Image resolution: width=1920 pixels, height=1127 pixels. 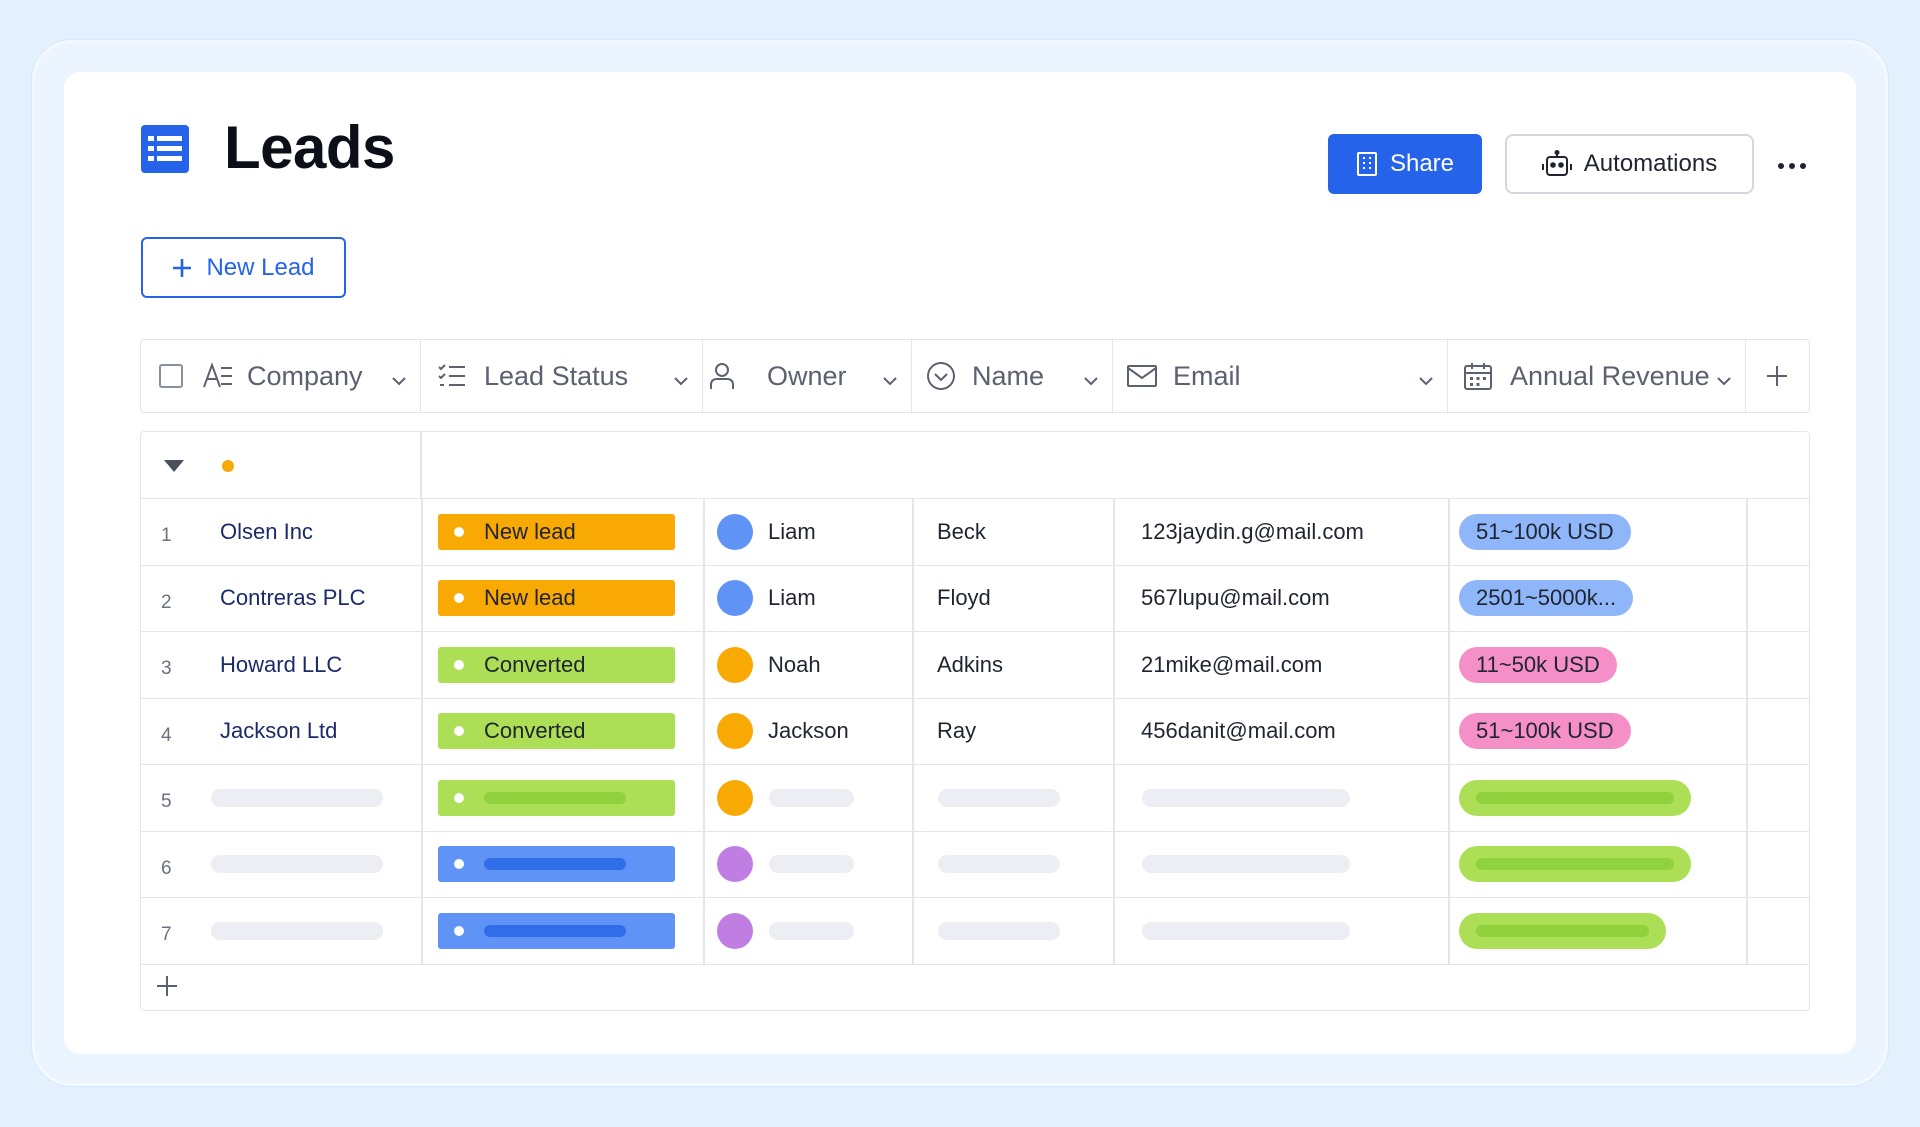 I want to click on column-header-company: Company, so click(x=281, y=376).